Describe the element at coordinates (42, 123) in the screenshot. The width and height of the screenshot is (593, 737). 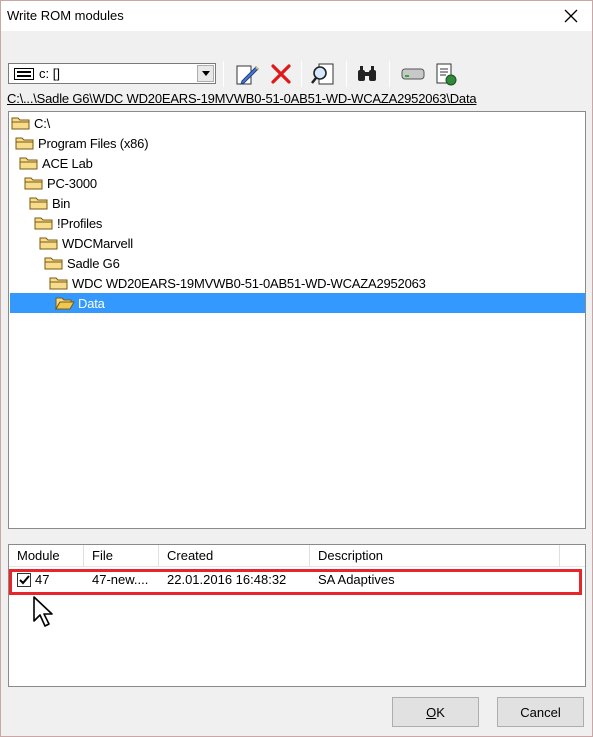
I see `tree-item-label: C:\` at that location.